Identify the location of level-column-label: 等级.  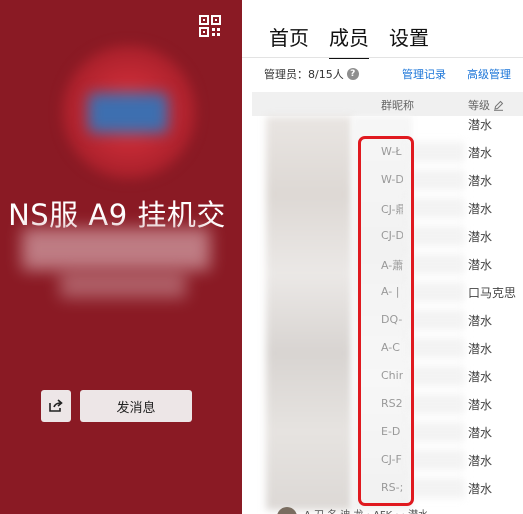
(479, 105).